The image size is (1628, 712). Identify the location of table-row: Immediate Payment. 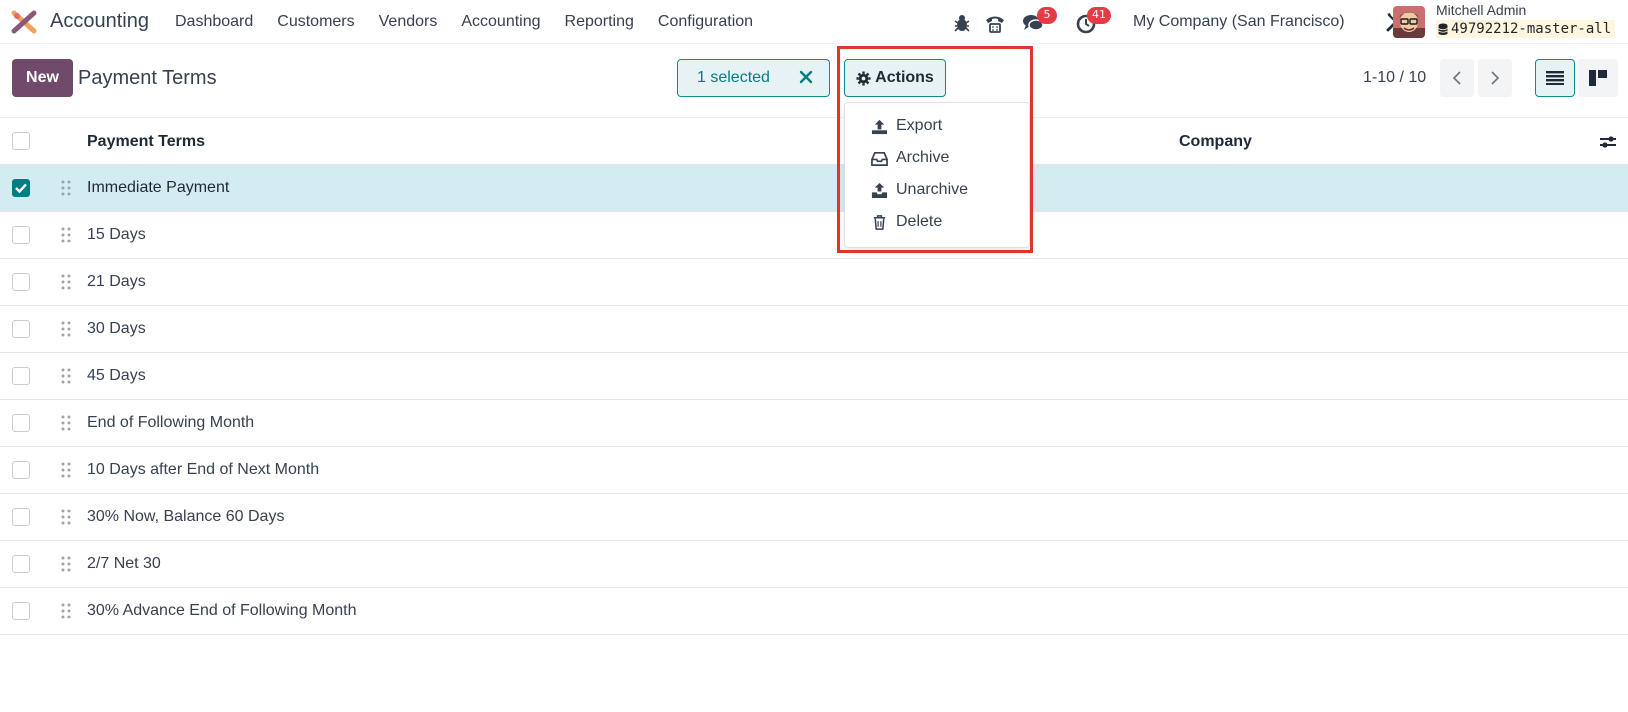
(814, 188).